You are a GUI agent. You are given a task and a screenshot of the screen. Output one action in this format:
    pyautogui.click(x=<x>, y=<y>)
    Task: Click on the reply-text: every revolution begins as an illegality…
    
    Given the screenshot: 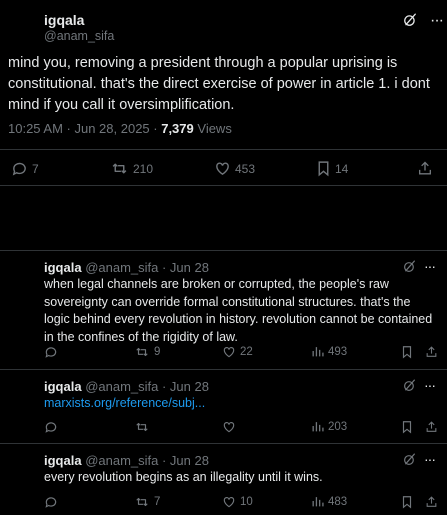 What is the action you would take?
    pyautogui.click(x=183, y=477)
    